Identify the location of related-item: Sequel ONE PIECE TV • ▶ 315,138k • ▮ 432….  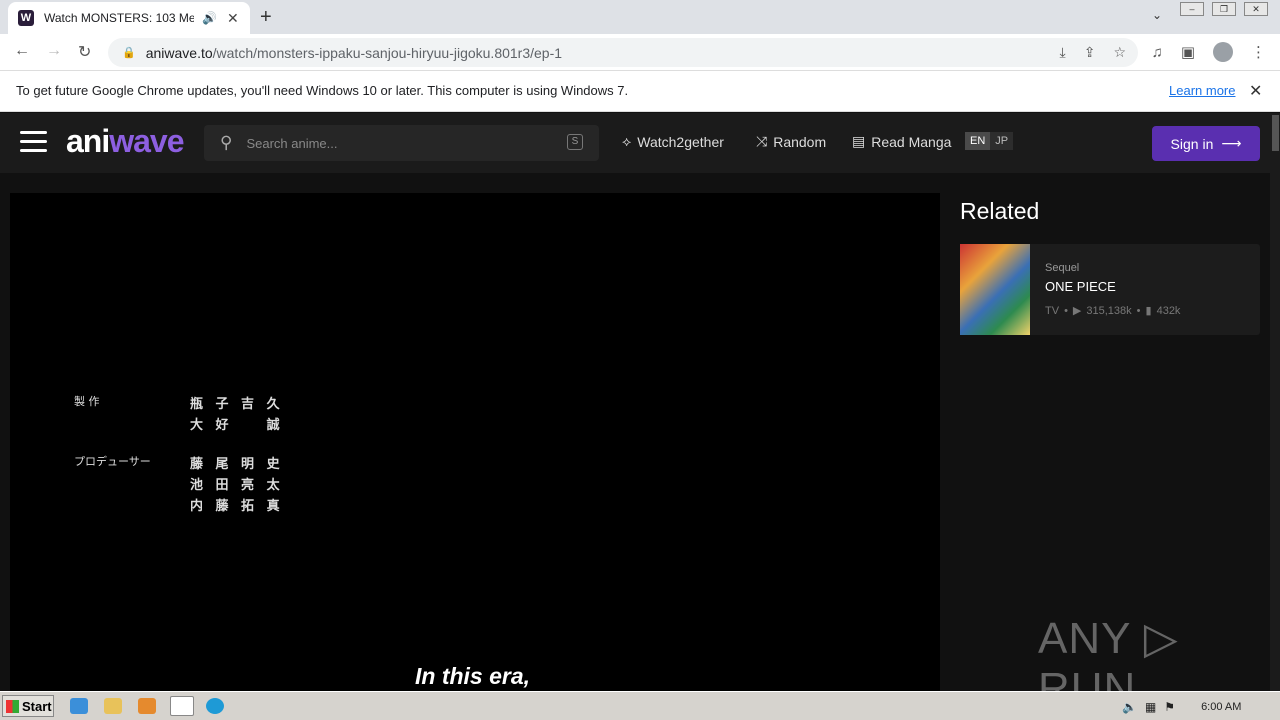
(1110, 289).